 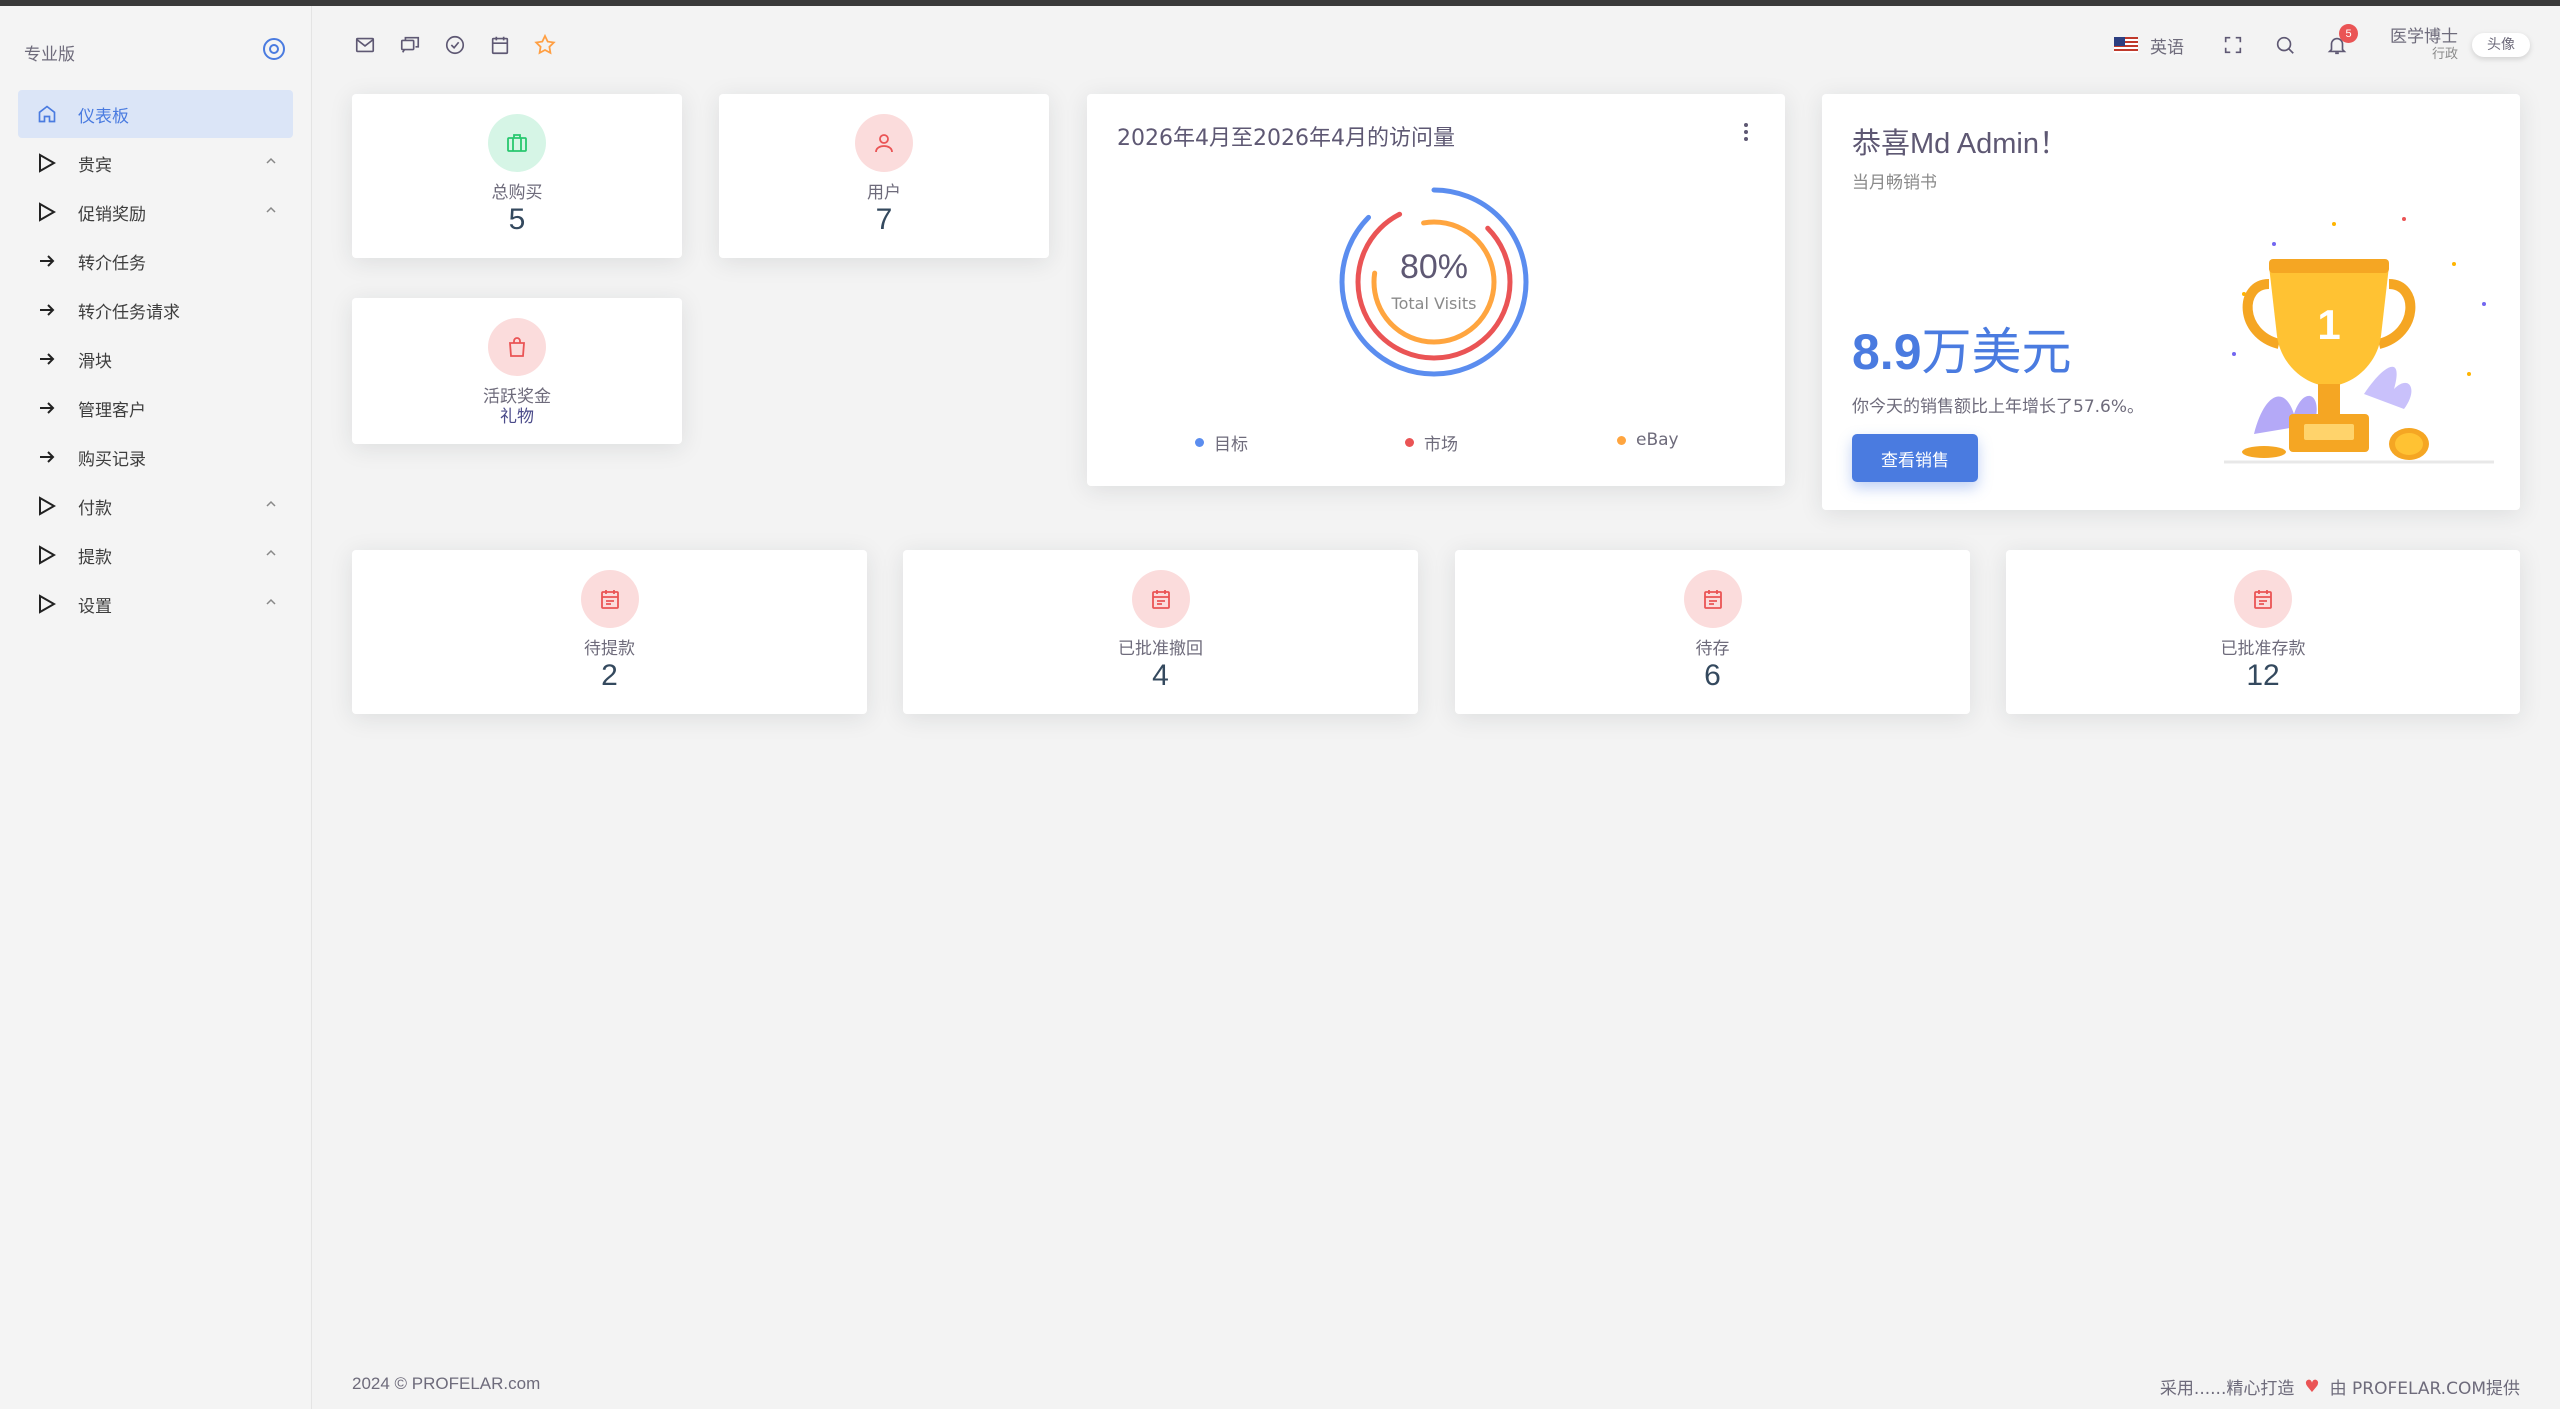 I want to click on stat-value: 5, so click(x=517, y=219).